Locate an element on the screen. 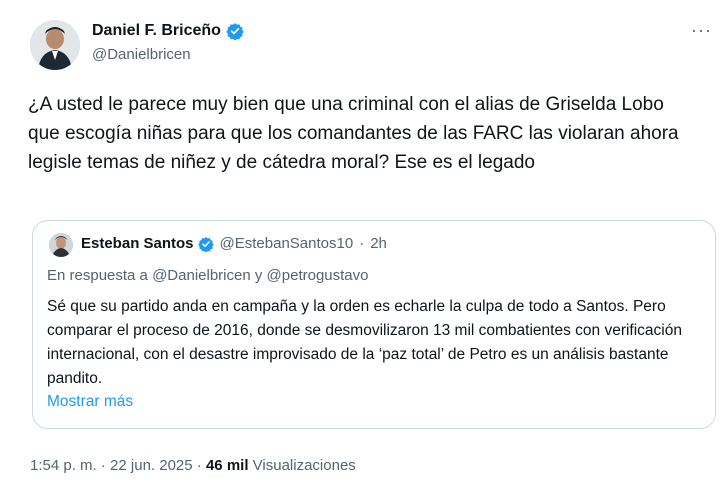  quote-author-handle: @EstebanSantos10 is located at coordinates (287, 243).